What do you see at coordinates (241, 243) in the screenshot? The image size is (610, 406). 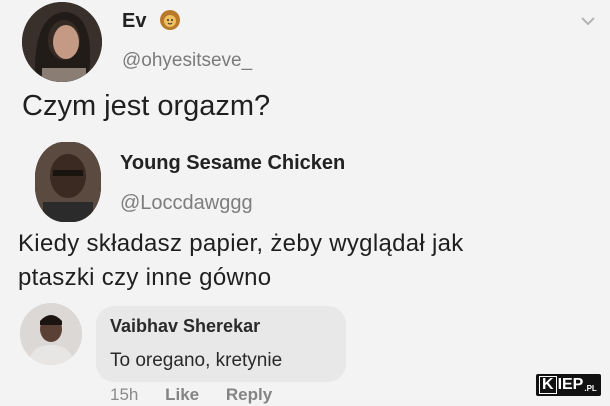 I see `tweet2-text-line1: Kiedy składasz papier, żeby wyglądał jak` at bounding box center [241, 243].